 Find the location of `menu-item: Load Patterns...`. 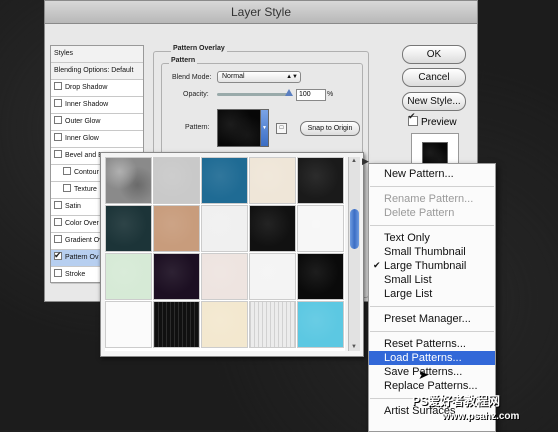

menu-item: Load Patterns... is located at coordinates (432, 358).